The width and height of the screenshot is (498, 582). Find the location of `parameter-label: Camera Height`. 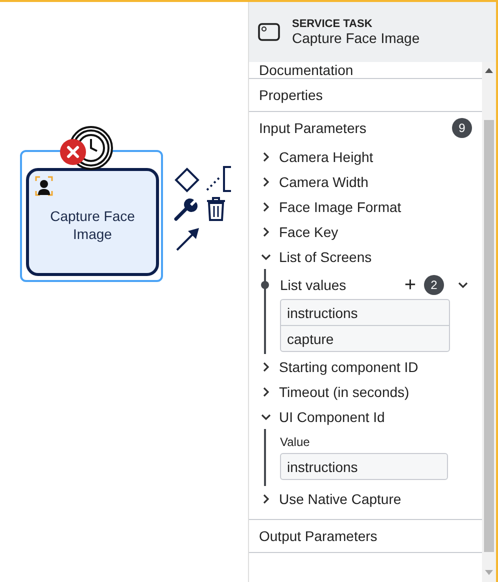

parameter-label: Camera Height is located at coordinates (326, 156).